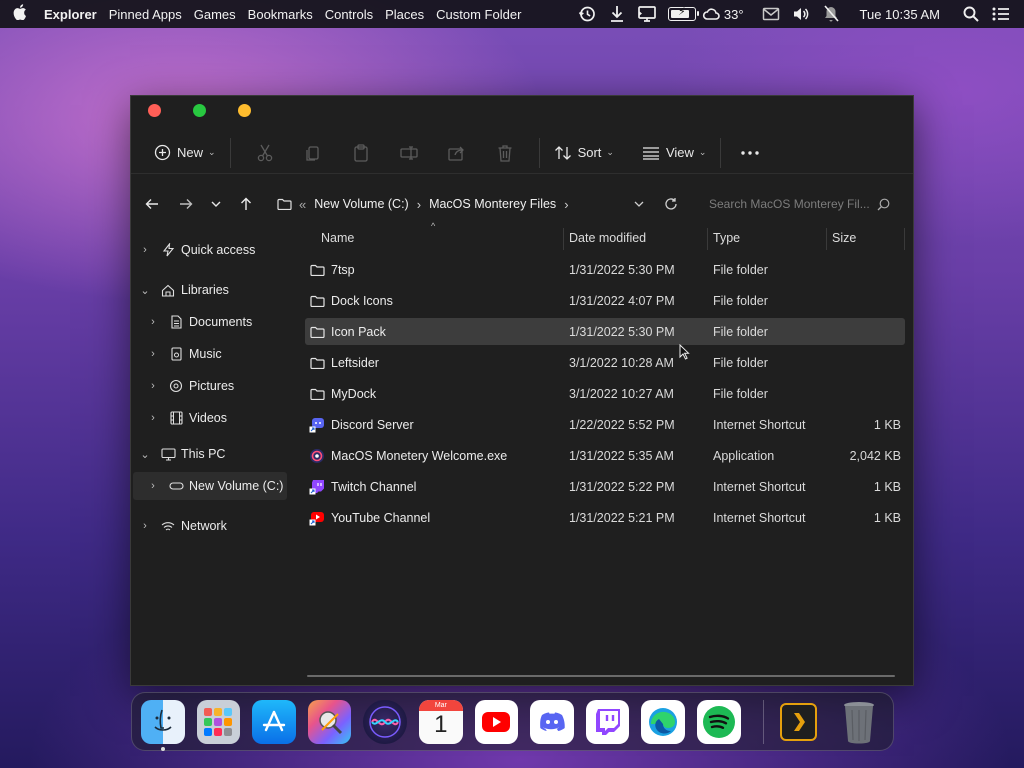 The image size is (1024, 768). What do you see at coordinates (361, 424) in the screenshot?
I see `file-name-cell: Discord Server` at bounding box center [361, 424].